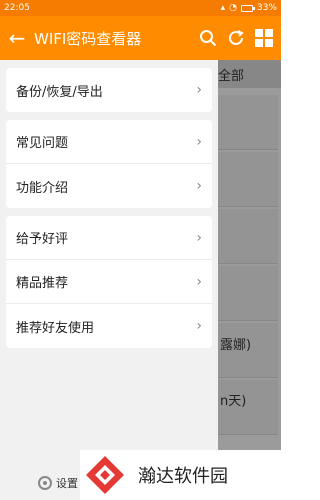  Describe the element at coordinates (109, 238) in the screenshot. I see `menu-item-rate: 给予好评 ›` at that location.